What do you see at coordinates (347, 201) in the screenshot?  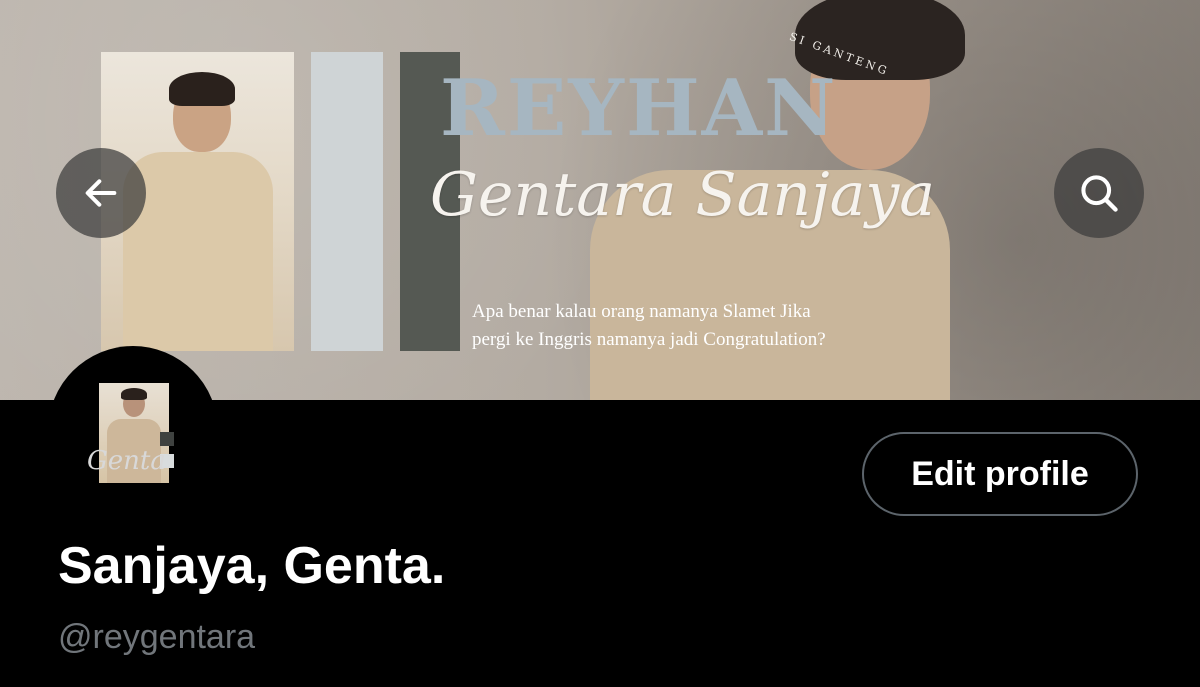 I see `banner-light-bar` at bounding box center [347, 201].